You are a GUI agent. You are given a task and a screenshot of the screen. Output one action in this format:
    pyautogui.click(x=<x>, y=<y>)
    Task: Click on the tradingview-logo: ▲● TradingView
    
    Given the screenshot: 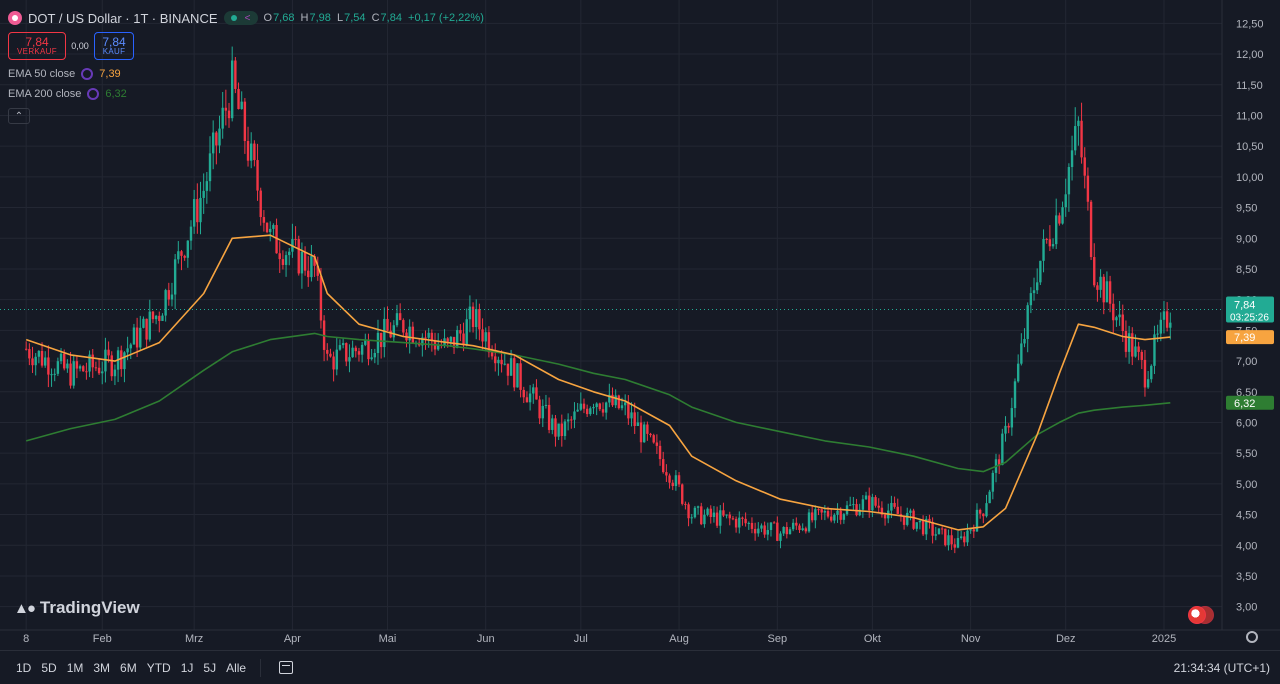 What is the action you would take?
    pyautogui.click(x=77, y=608)
    